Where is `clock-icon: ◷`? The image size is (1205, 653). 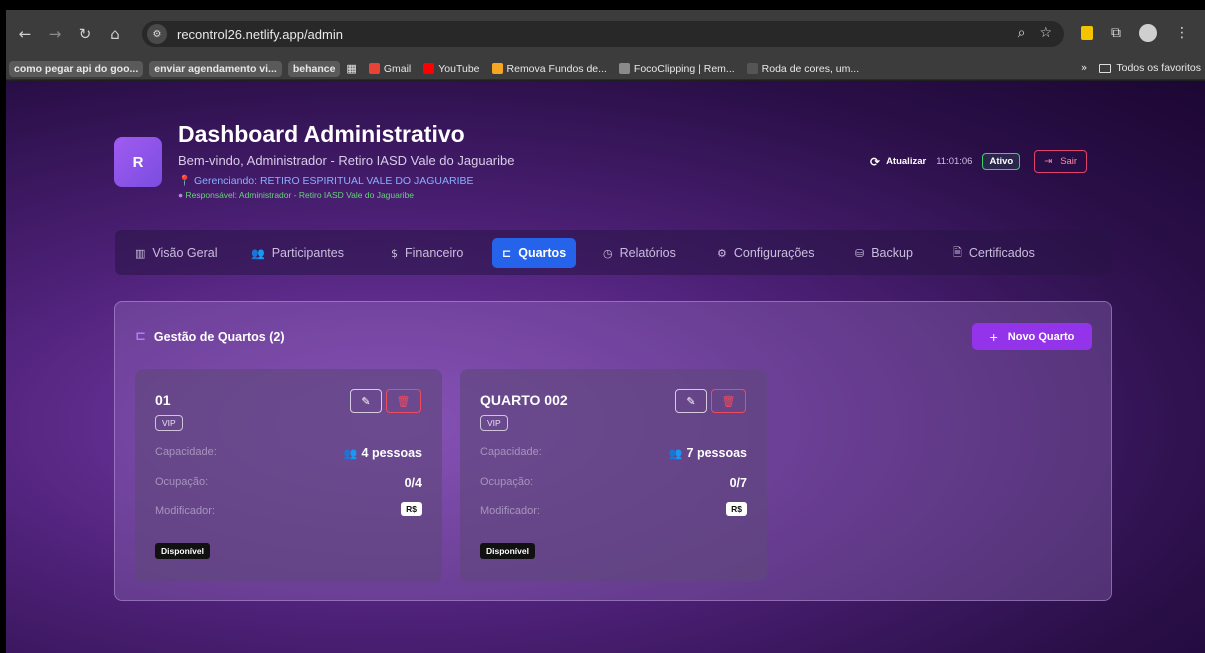
clock-icon: ◷ is located at coordinates (608, 253).